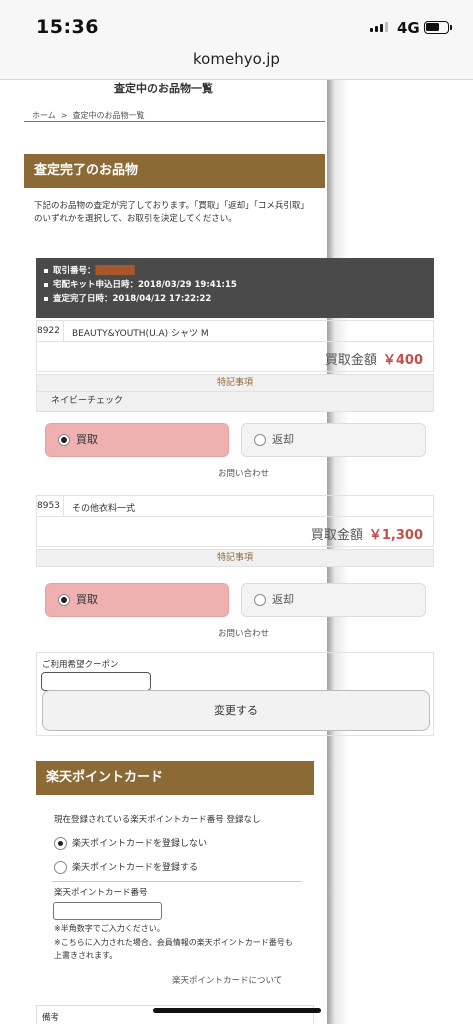 Image resolution: width=473 pixels, height=1024 pixels. What do you see at coordinates (235, 532) in the screenshot?
I see `price-row: 買取金額 ￥1,300` at bounding box center [235, 532].